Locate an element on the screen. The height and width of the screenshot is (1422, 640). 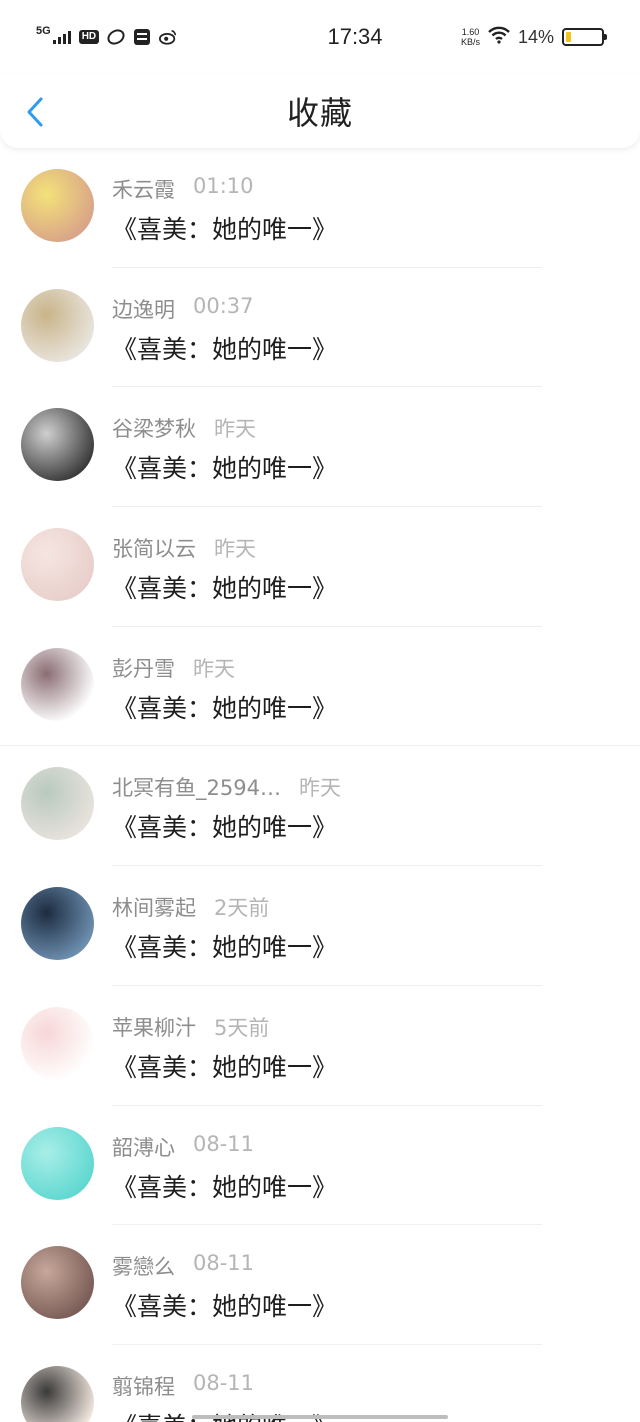
item-meta: 边逸明 00:37 is located at coordinates (183, 309).